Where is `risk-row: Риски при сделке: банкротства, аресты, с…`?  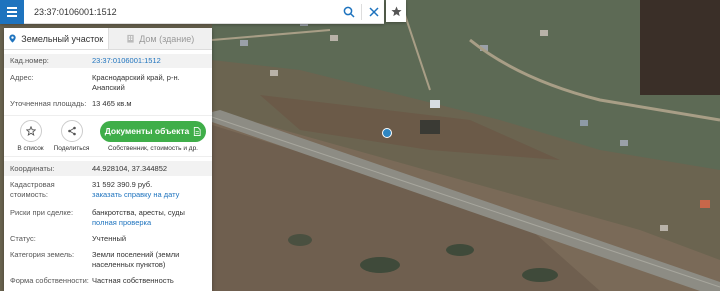 risk-row: Риски при сделке: банкротства, аресты, с… is located at coordinates (108, 219).